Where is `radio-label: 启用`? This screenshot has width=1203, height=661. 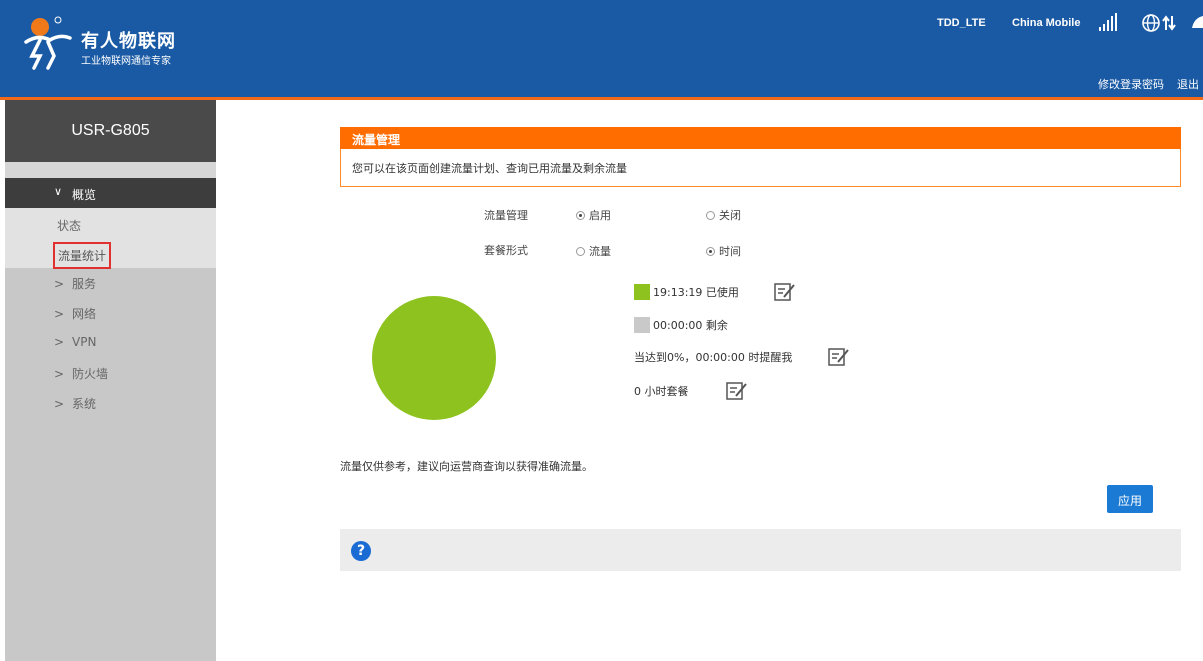 radio-label: 启用 is located at coordinates (600, 215).